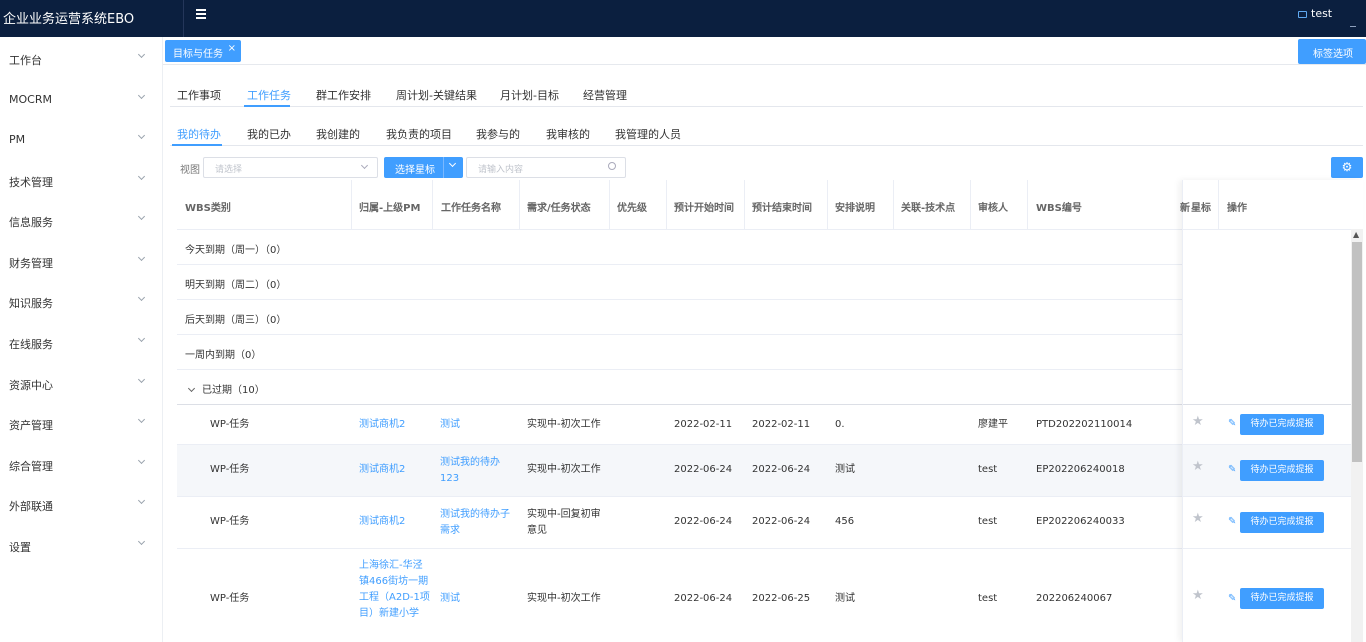  I want to click on view-select: 请选择, so click(290, 167).